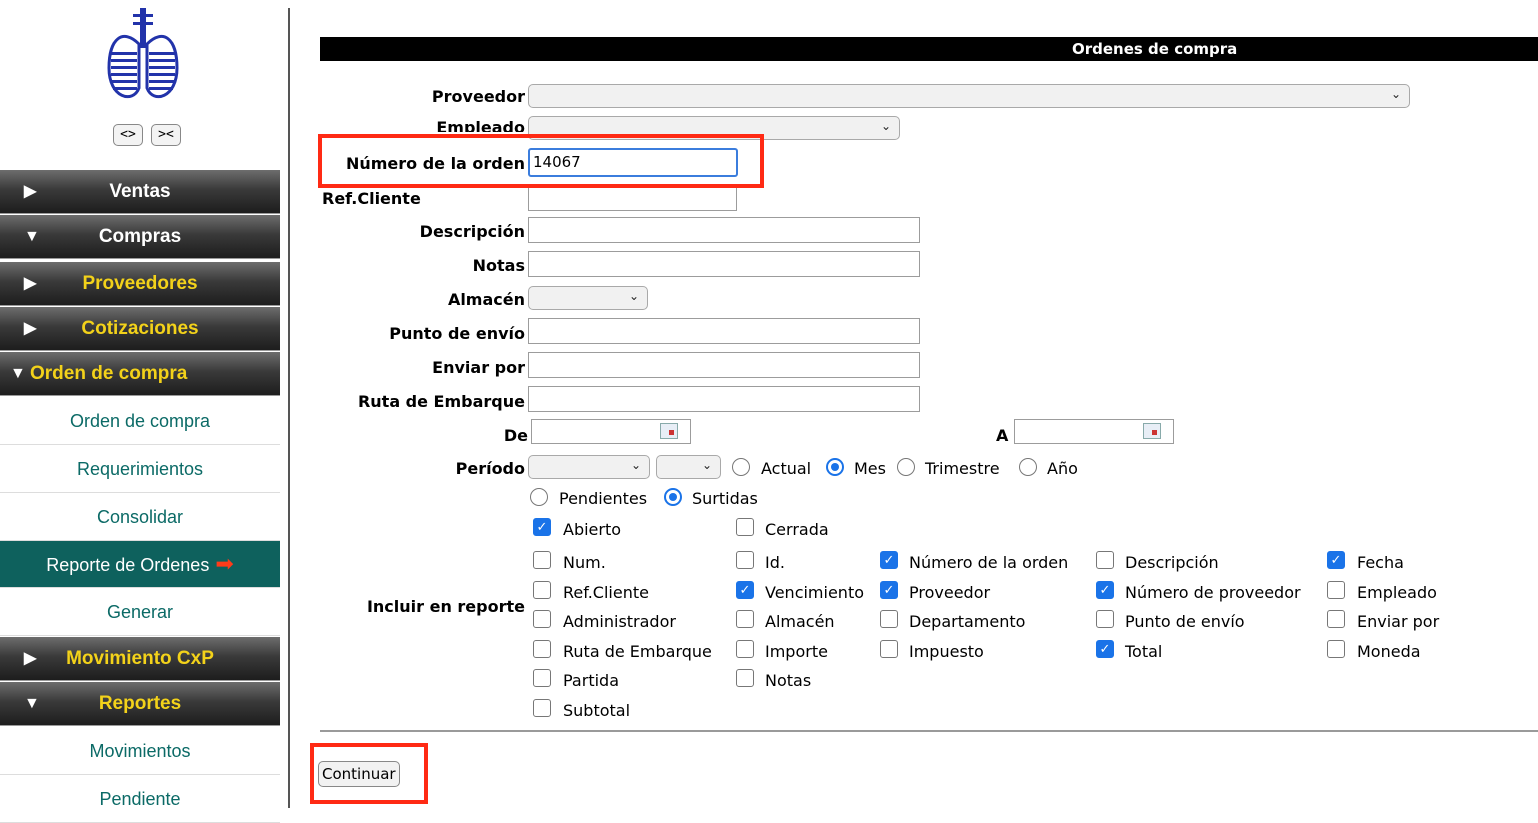 The height and width of the screenshot is (823, 1538). Describe the element at coordinates (539, 497) in the screenshot. I see `pendientes-radio` at that location.